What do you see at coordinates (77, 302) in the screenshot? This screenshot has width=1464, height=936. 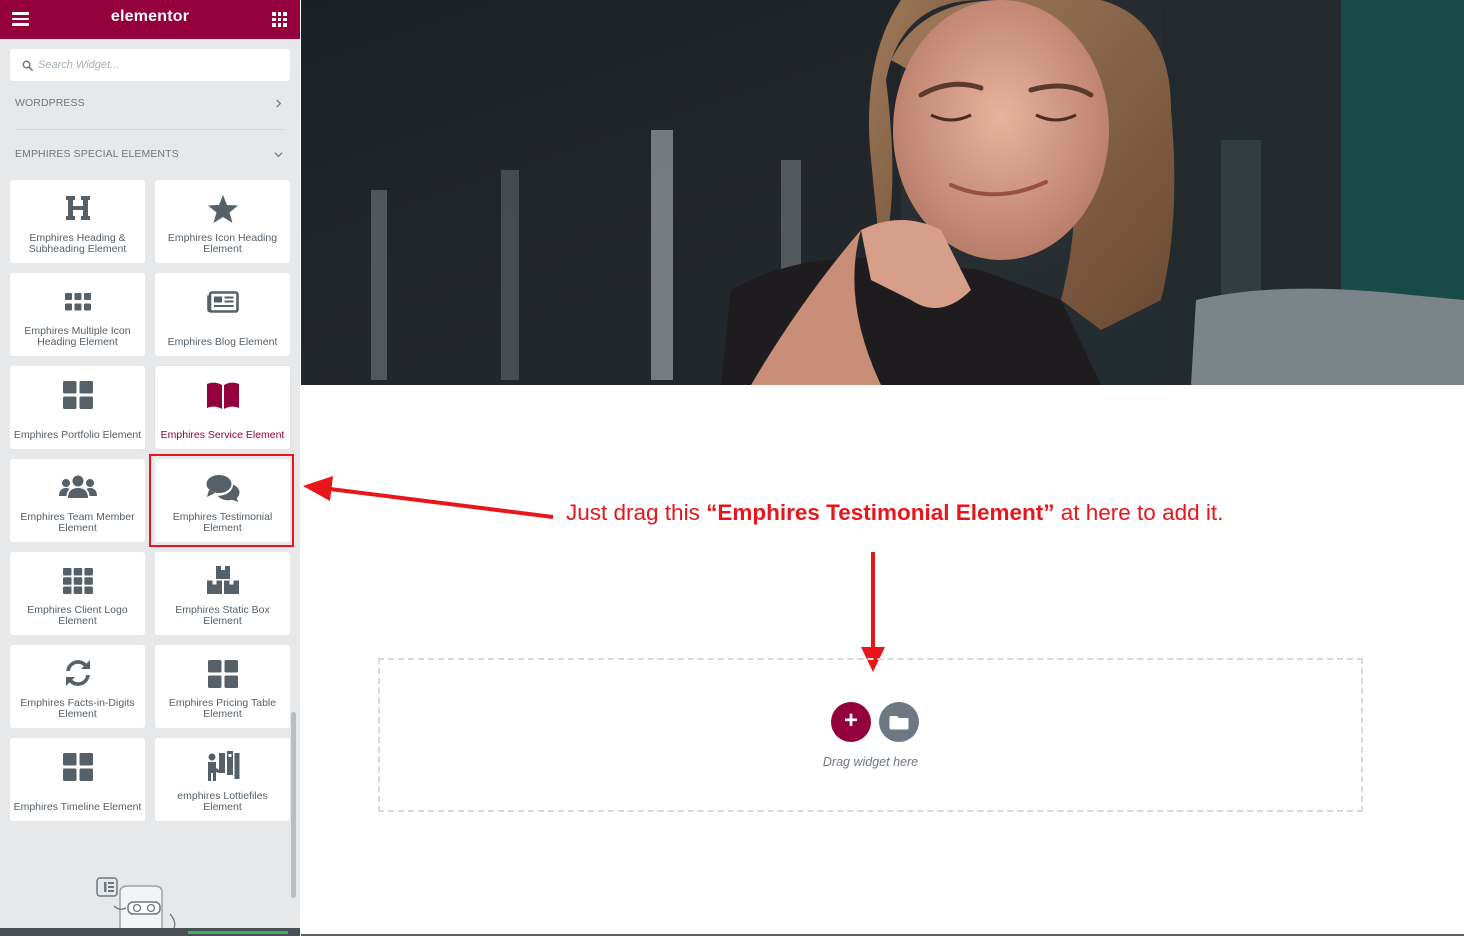 I see `icon-grid-icon` at bounding box center [77, 302].